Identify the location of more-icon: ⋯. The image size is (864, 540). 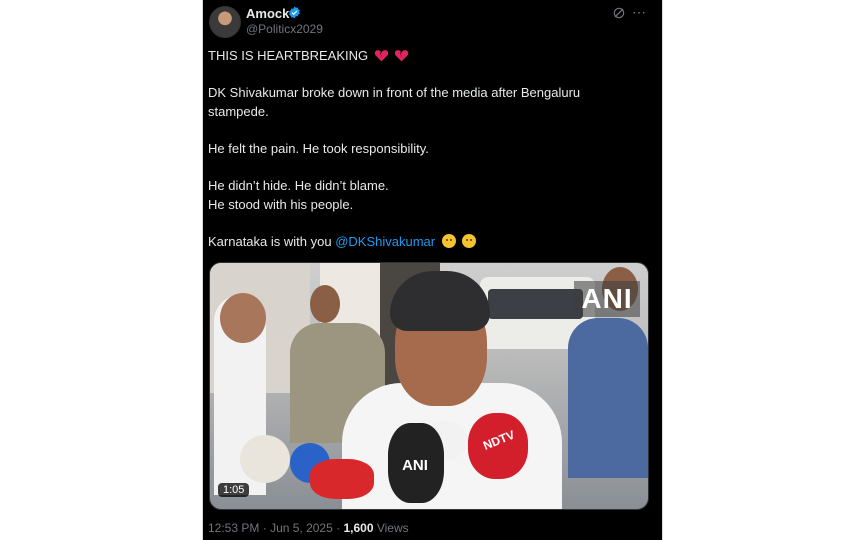
(639, 12).